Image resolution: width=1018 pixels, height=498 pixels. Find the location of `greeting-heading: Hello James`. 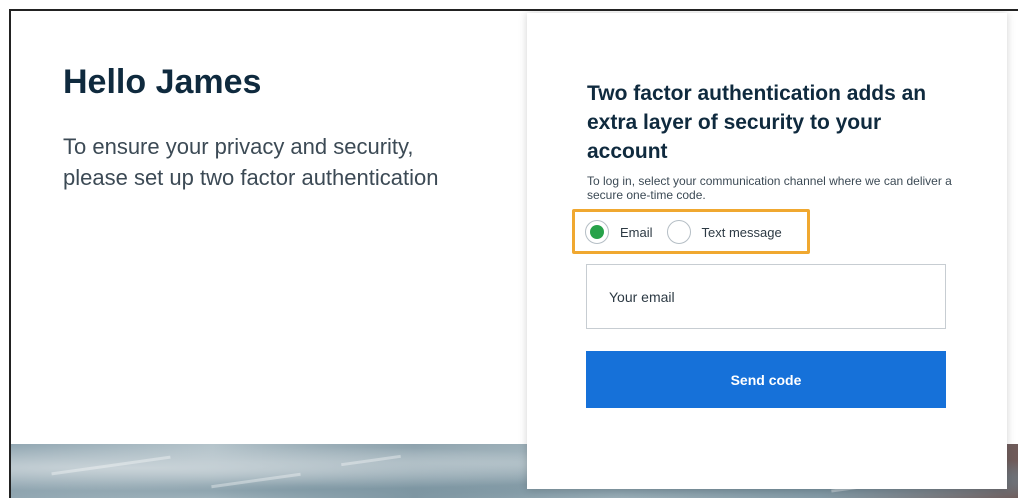

greeting-heading: Hello James is located at coordinates (162, 82).